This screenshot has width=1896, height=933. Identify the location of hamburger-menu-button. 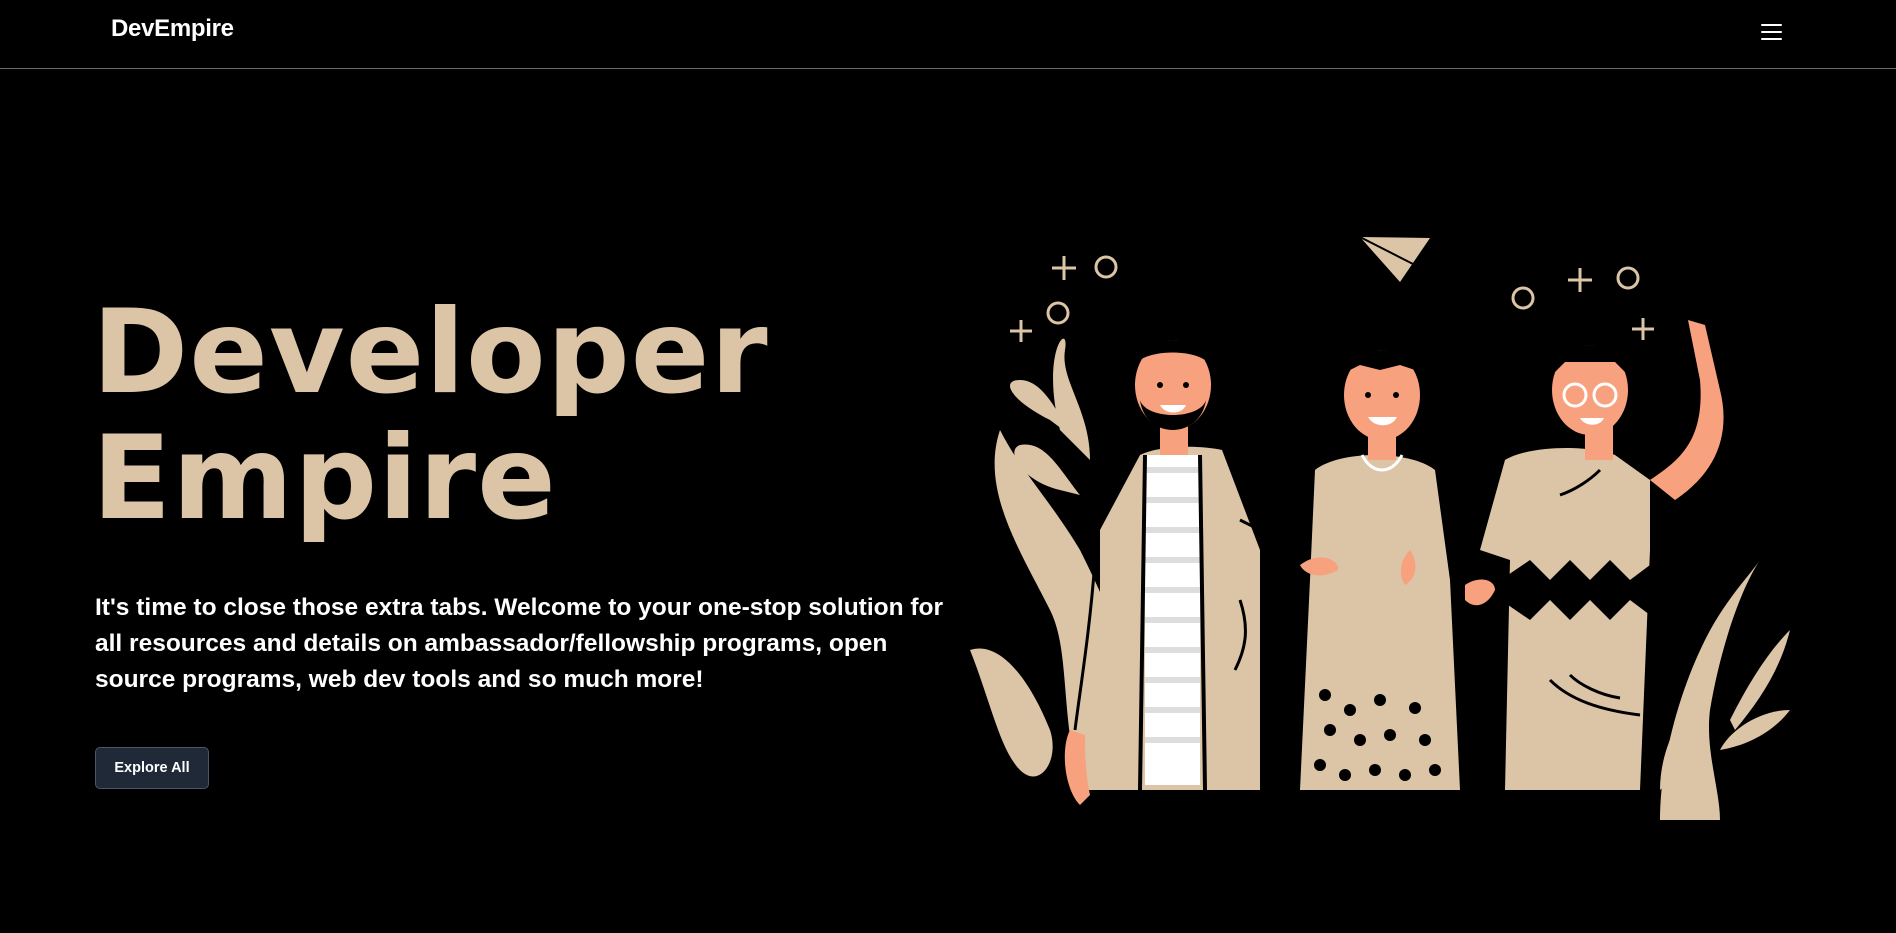
(1772, 32).